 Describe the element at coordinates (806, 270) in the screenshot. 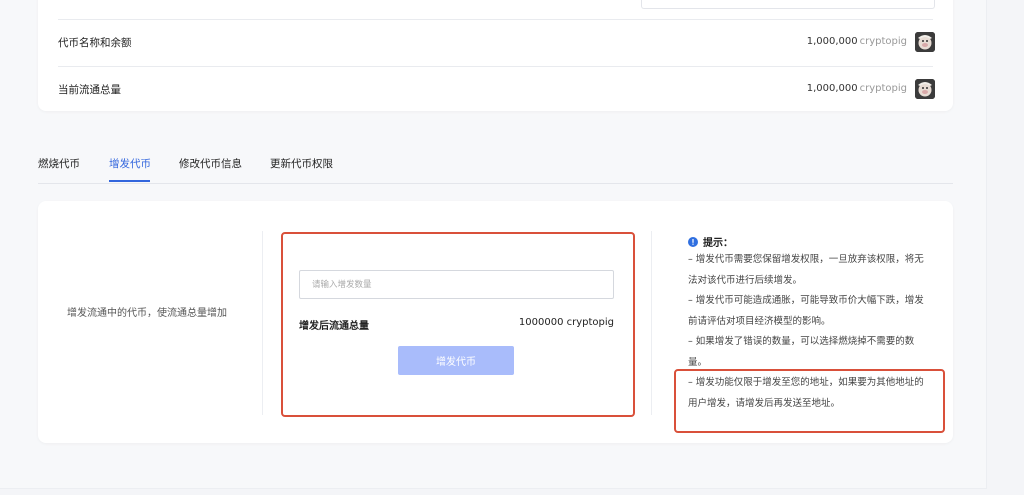

I see `tip-item: – 增发代币需要您保留增发权限，一旦放弃该权限，将无法对该代币进行后续增发。` at that location.